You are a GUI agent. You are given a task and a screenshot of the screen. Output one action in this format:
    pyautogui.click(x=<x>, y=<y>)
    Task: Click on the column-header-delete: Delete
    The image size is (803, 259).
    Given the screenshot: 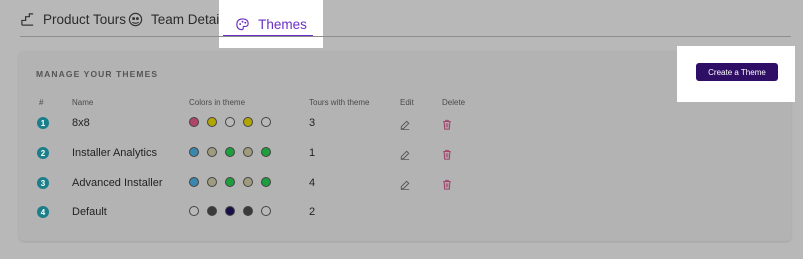 What is the action you would take?
    pyautogui.click(x=454, y=102)
    